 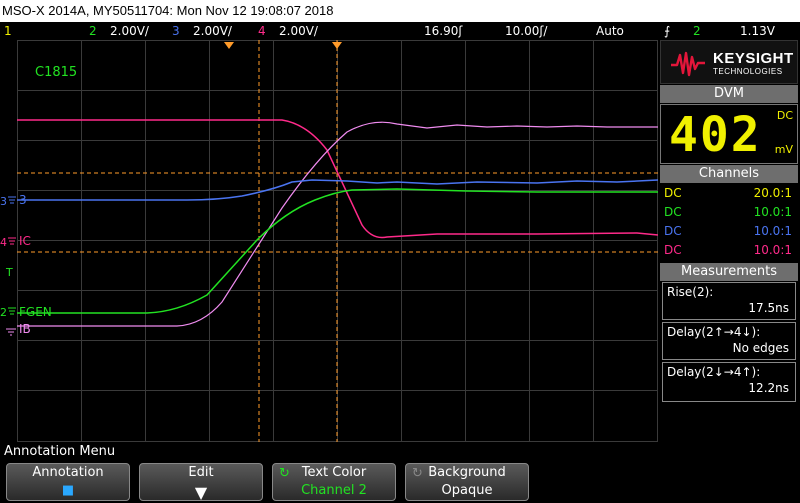 I want to click on logo-subtitle: TECHNOLOGIES, so click(x=748, y=71).